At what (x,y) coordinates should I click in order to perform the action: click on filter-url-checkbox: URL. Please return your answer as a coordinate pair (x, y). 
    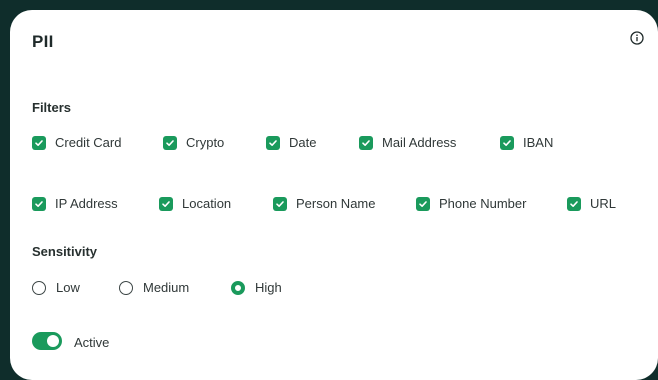
    Looking at the image, I should click on (591, 203).